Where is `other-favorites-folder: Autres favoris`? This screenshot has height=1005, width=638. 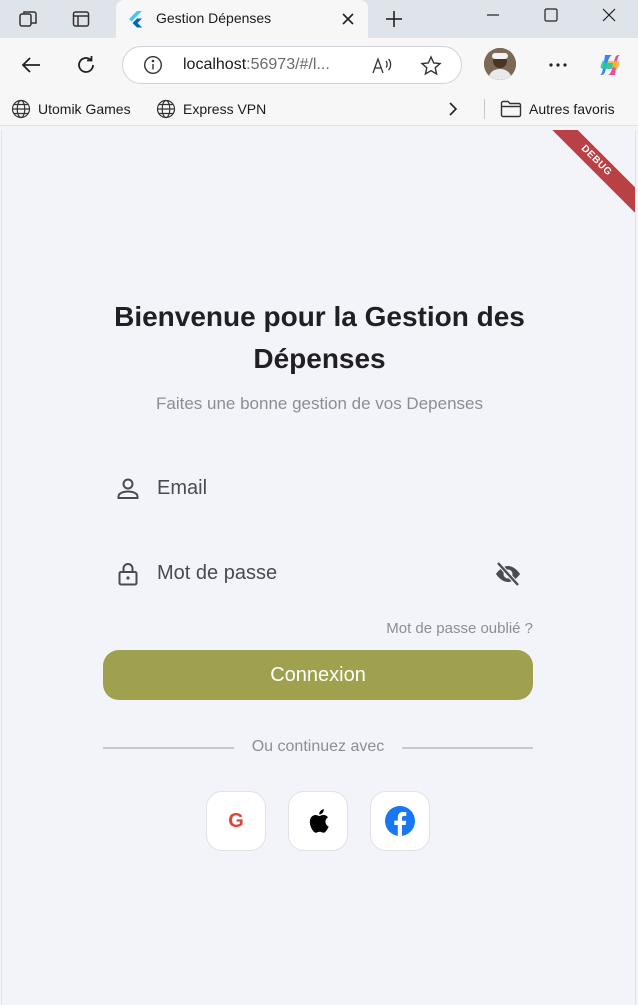 other-favorites-folder: Autres favoris is located at coordinates (557, 109).